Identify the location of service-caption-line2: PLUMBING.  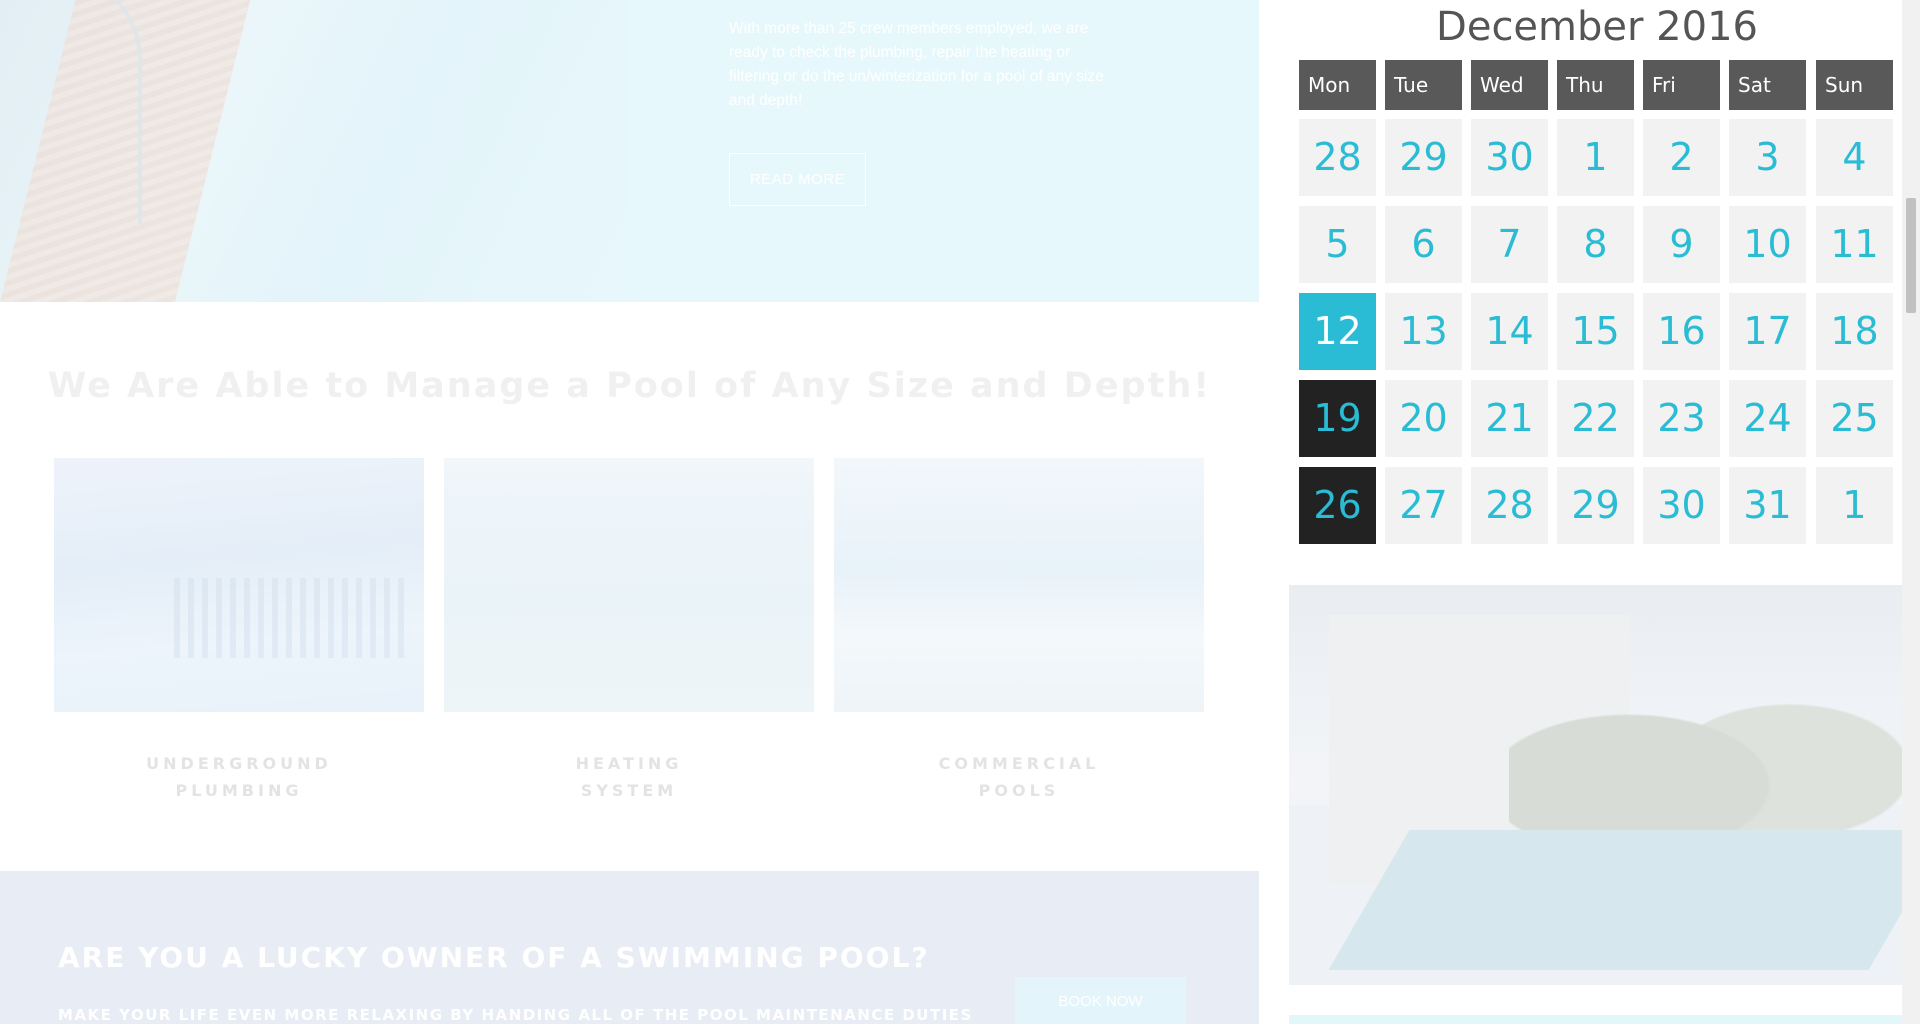
(239, 790).